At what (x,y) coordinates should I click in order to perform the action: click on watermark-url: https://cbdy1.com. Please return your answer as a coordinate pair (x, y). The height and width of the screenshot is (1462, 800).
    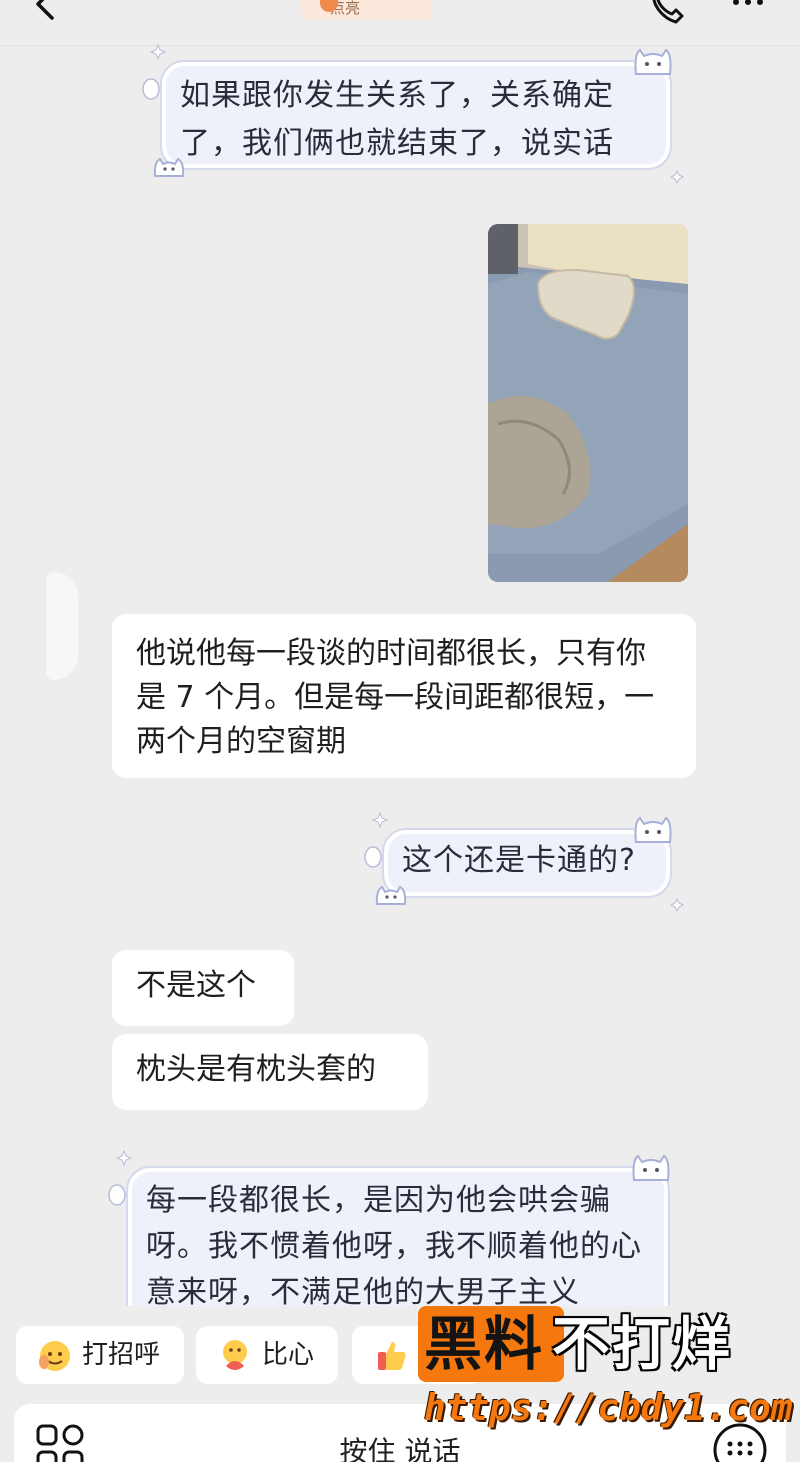
    Looking at the image, I should click on (608, 1408).